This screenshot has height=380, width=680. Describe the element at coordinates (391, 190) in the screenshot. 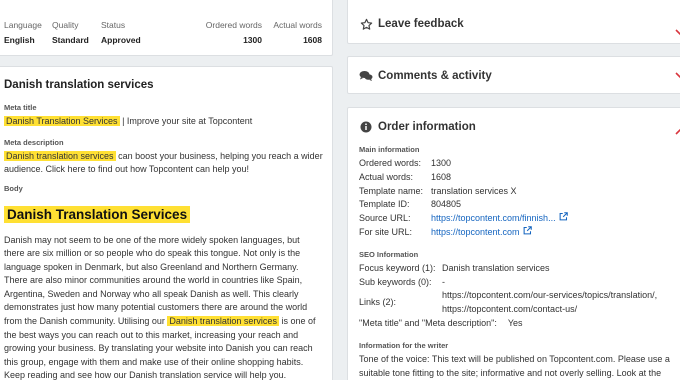

I see `info-key: Template name:` at that location.